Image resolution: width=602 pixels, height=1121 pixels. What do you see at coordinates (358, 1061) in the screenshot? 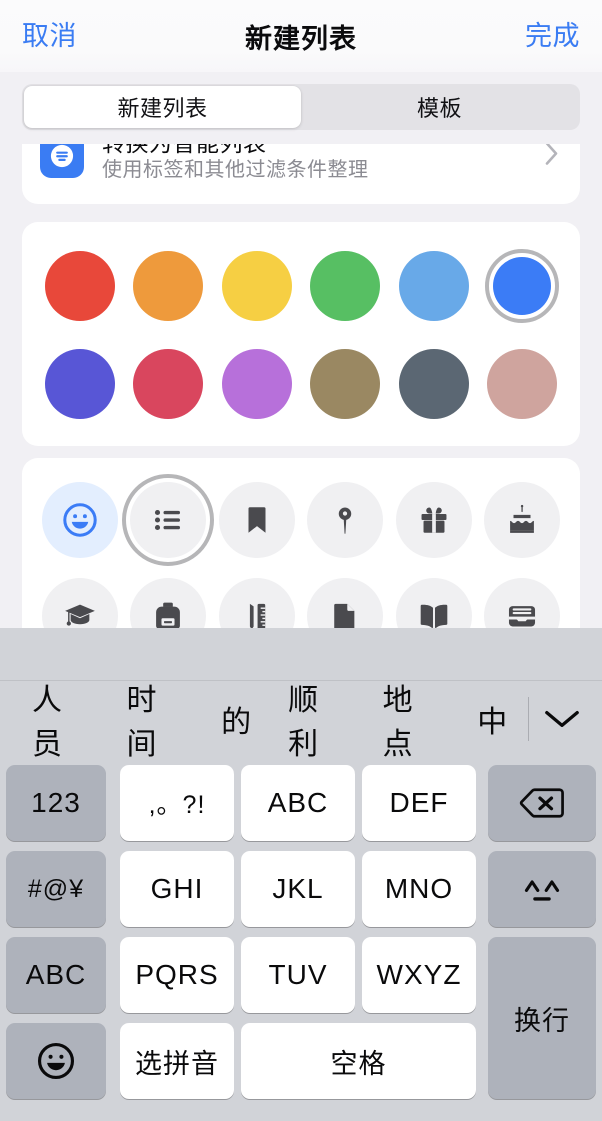
I see `key-space: 空格` at bounding box center [358, 1061].